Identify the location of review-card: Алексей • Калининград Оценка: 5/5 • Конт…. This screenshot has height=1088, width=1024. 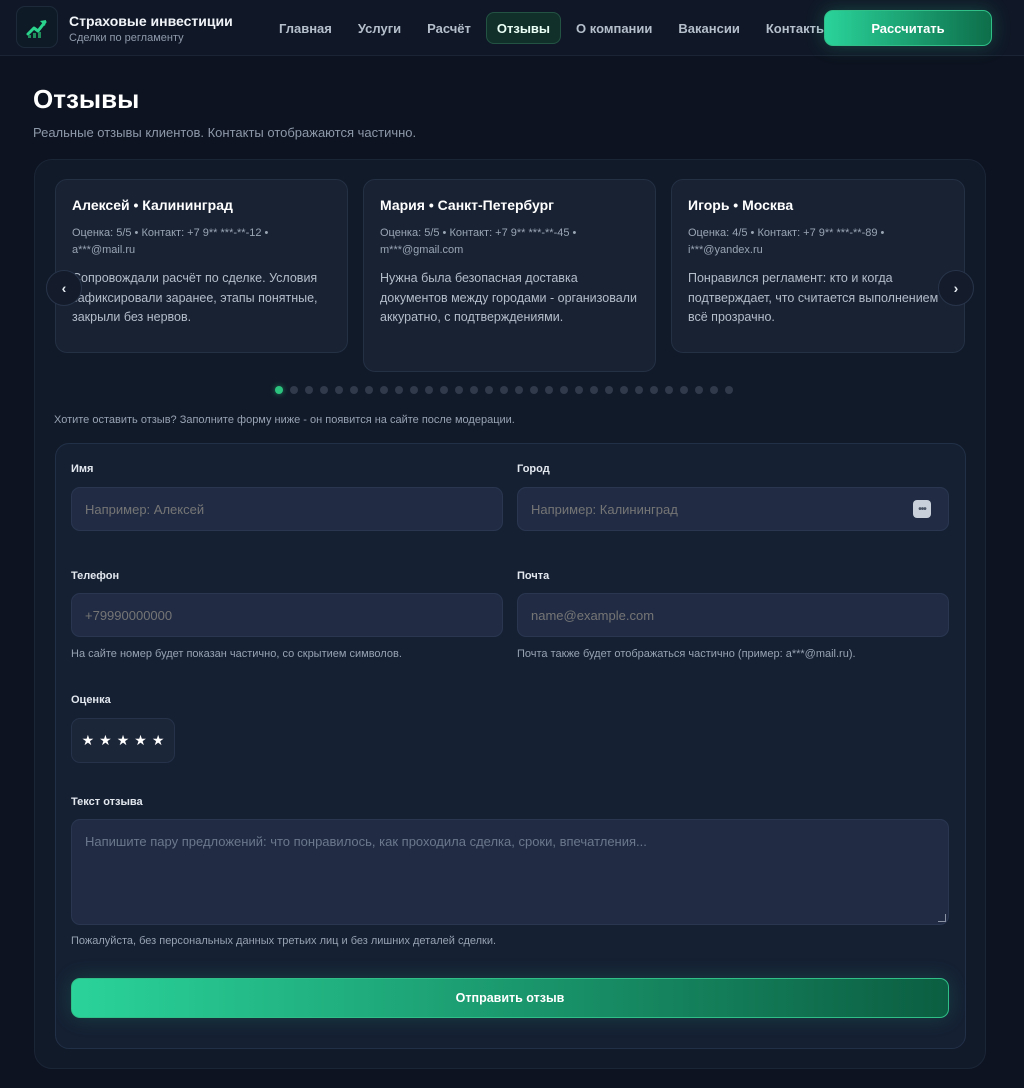
(201, 266).